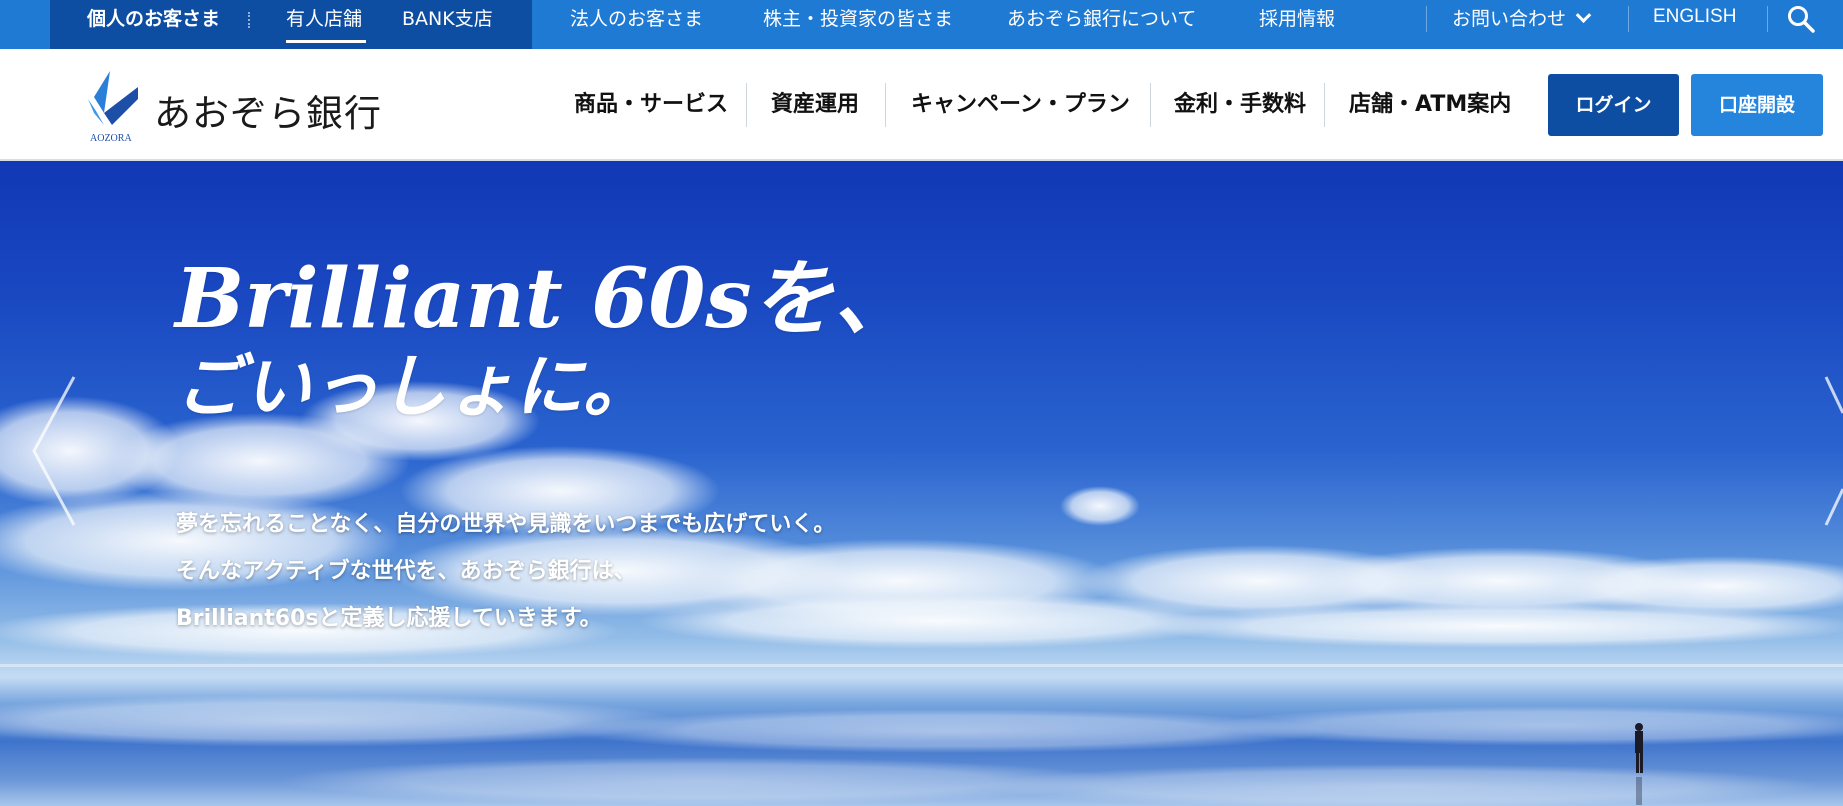 This screenshot has height=806, width=1843. I want to click on nav-branch-atm: 店舗・ATM案内, so click(1430, 105).